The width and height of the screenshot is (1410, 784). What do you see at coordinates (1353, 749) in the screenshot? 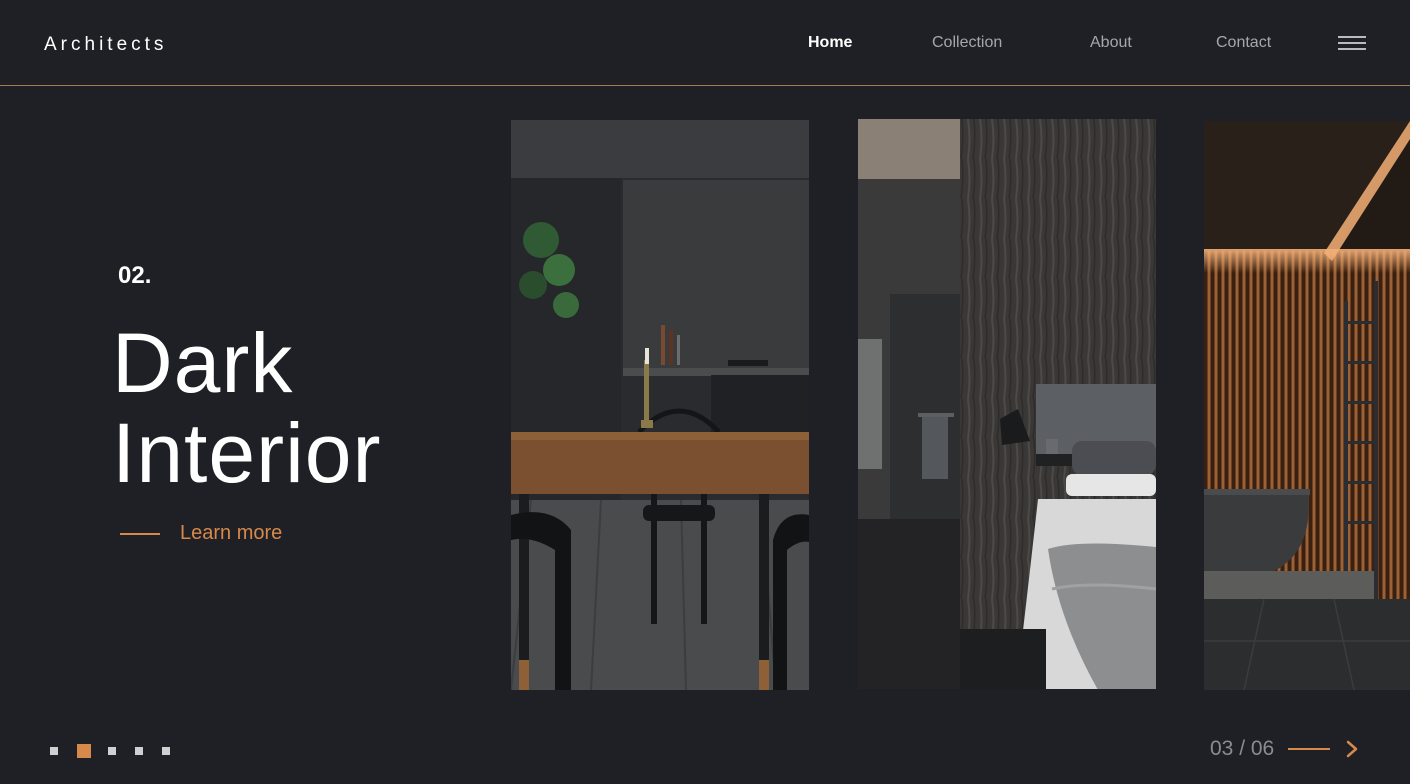
I see `chevron-right-icon` at bounding box center [1353, 749].